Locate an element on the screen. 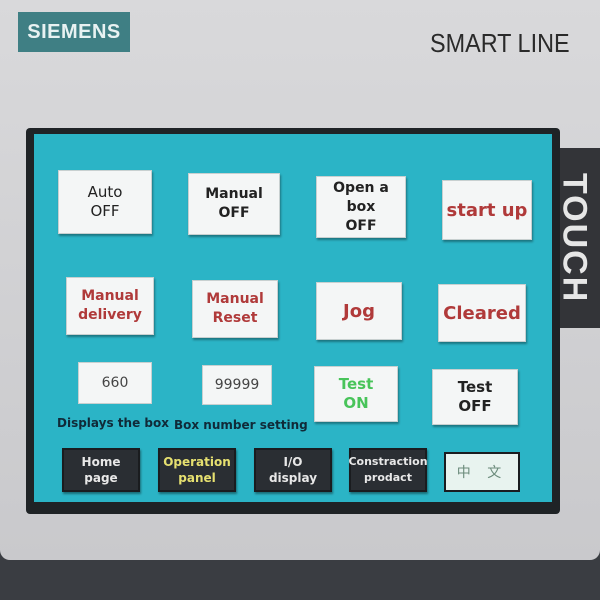 The width and height of the screenshot is (600, 600). nav-label: Home is located at coordinates (101, 462).